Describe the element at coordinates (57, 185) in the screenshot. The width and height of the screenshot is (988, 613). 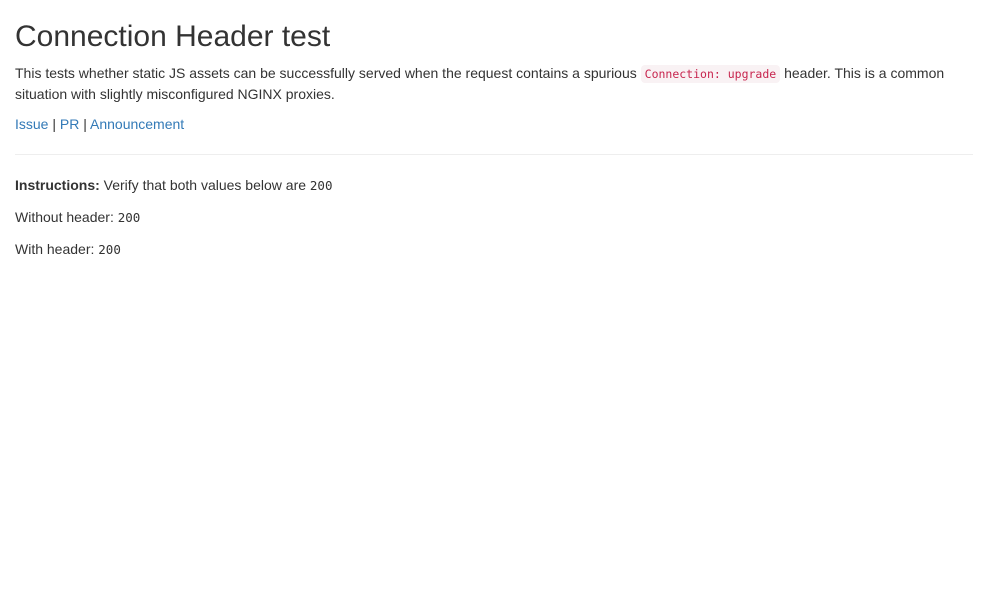
I see `instructions-label: Instructions:` at that location.